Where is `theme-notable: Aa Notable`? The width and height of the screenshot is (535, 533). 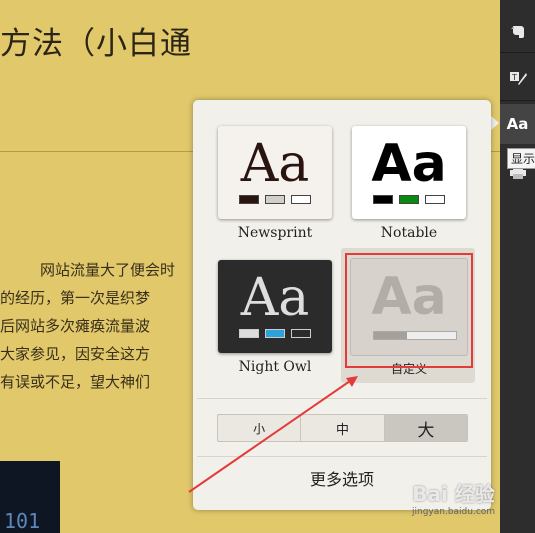 theme-notable: Aa Notable is located at coordinates (409, 183).